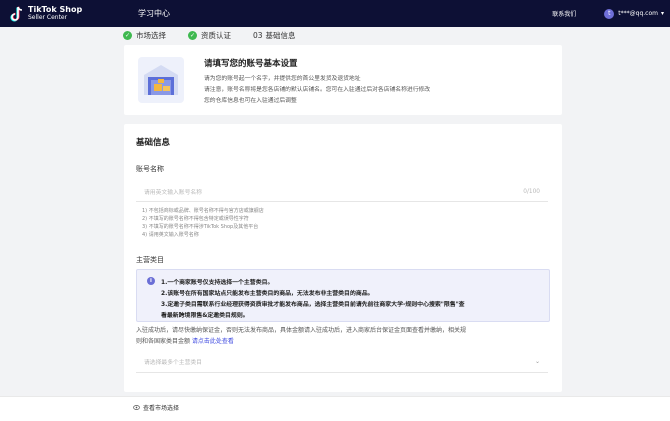 This screenshot has height=421, width=670. What do you see at coordinates (151, 35) in the screenshot?
I see `step-label: 市场选择` at bounding box center [151, 35].